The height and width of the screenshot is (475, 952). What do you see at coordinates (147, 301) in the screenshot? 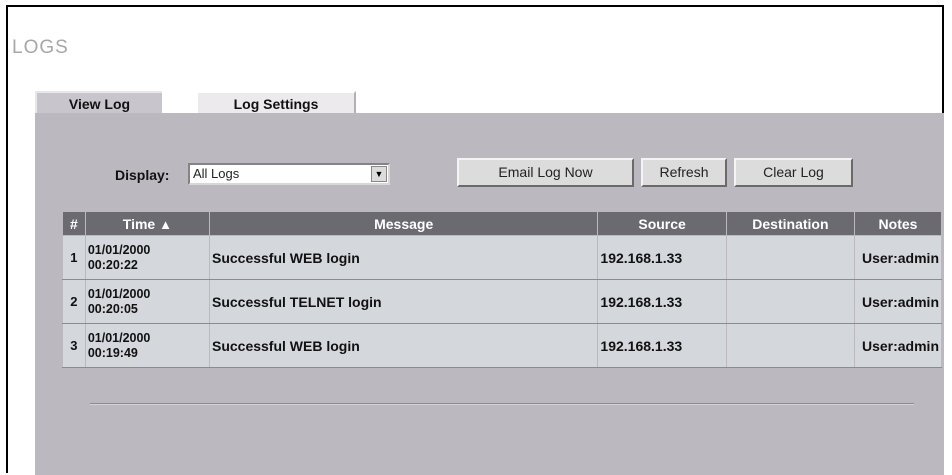
I see `row-time: 01/01/2000 00:20:05` at bounding box center [147, 301].